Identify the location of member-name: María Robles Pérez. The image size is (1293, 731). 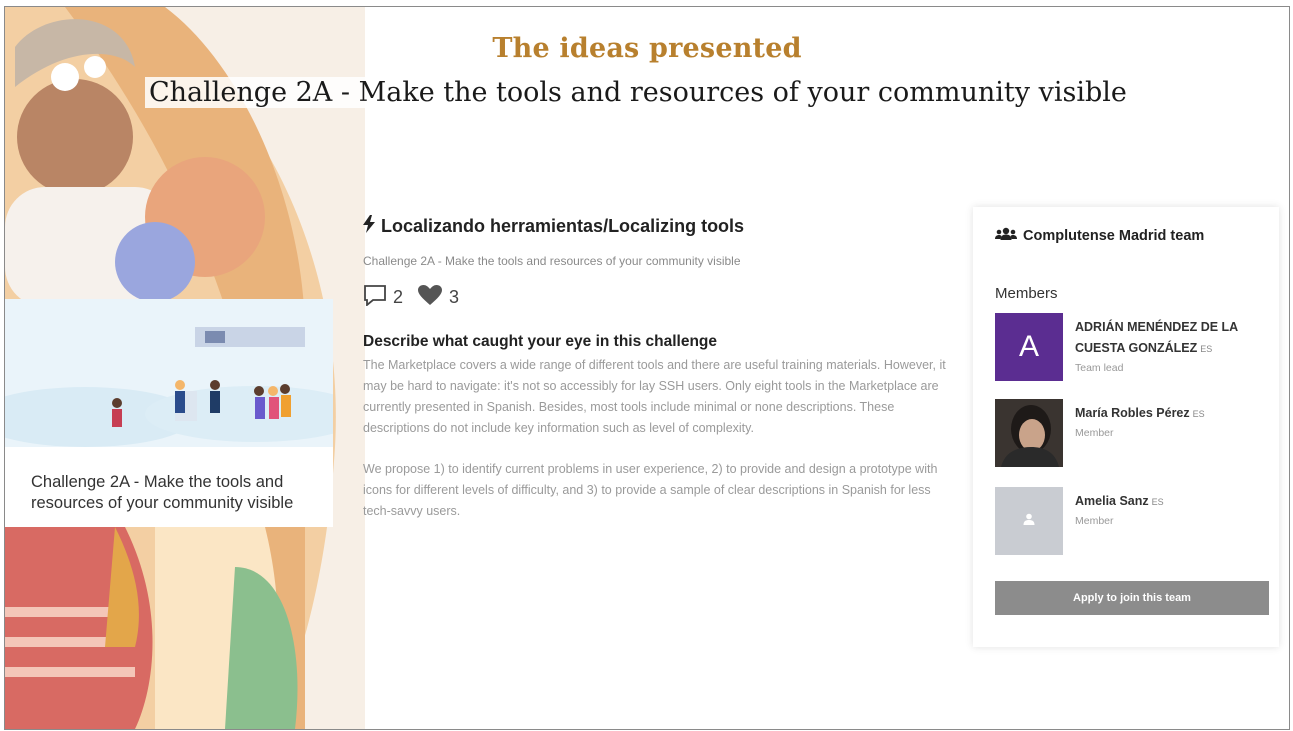
(1132, 413).